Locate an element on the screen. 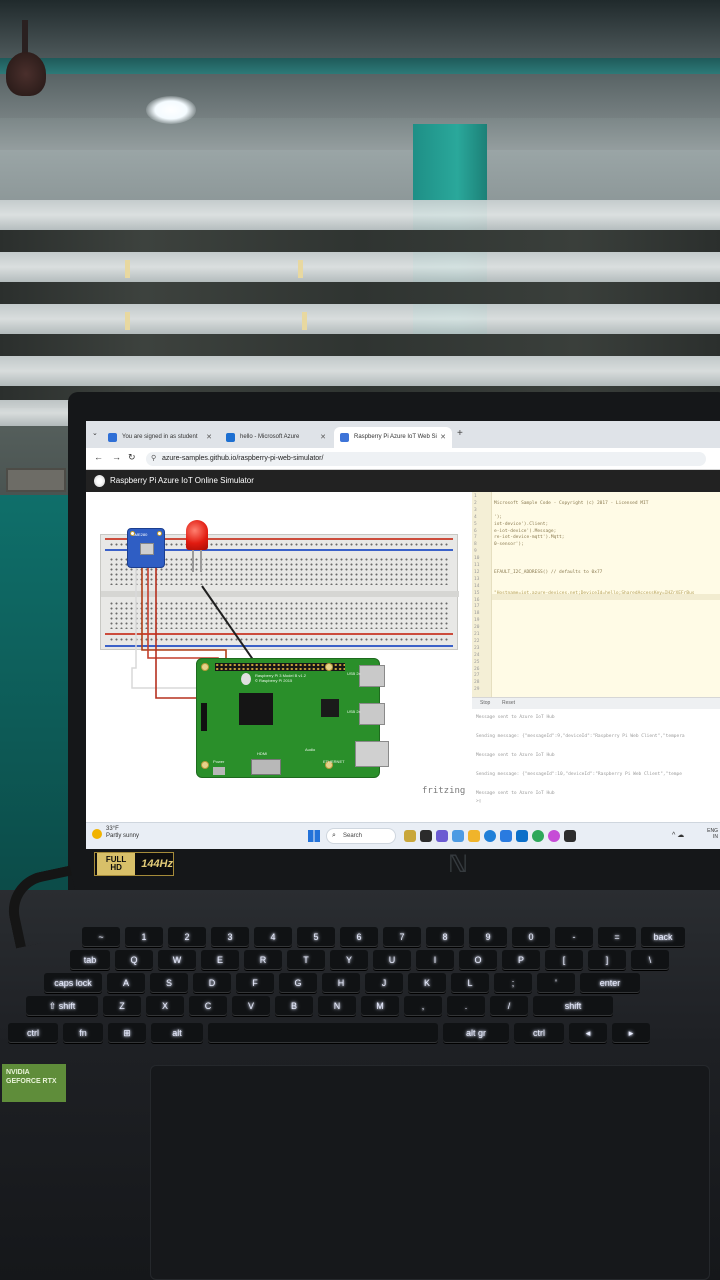 Image resolution: width=720 pixels, height=1280 pixels. key: 4 is located at coordinates (273, 937).